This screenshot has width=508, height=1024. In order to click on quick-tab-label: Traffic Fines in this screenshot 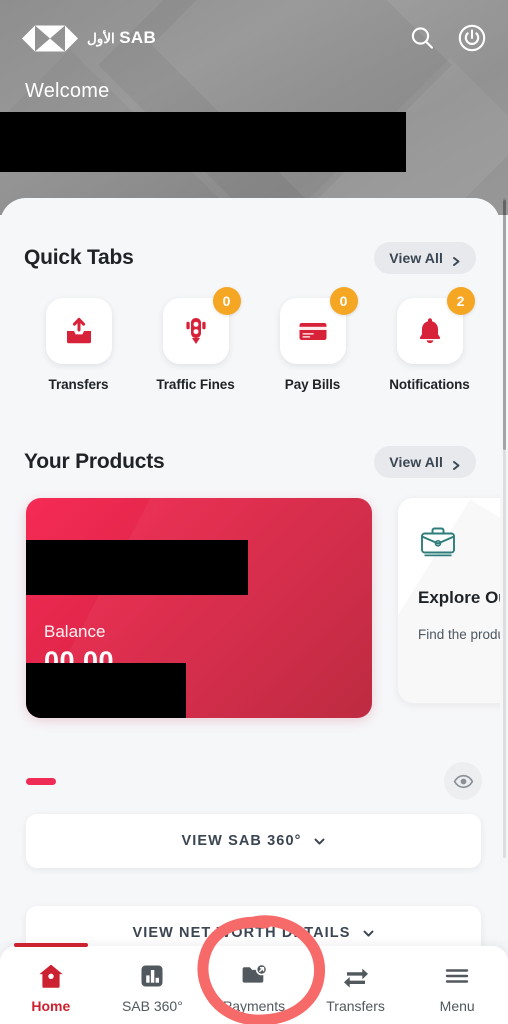, I will do `click(195, 384)`.